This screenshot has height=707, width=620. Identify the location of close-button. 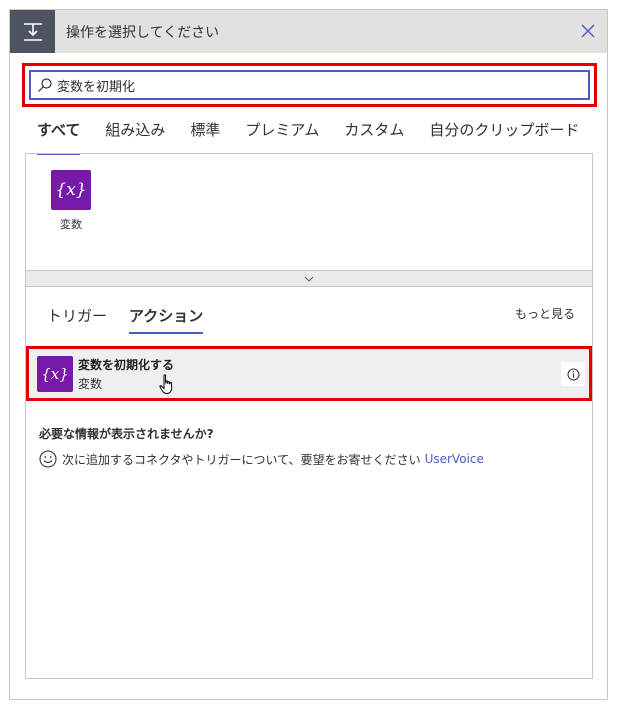
(588, 31).